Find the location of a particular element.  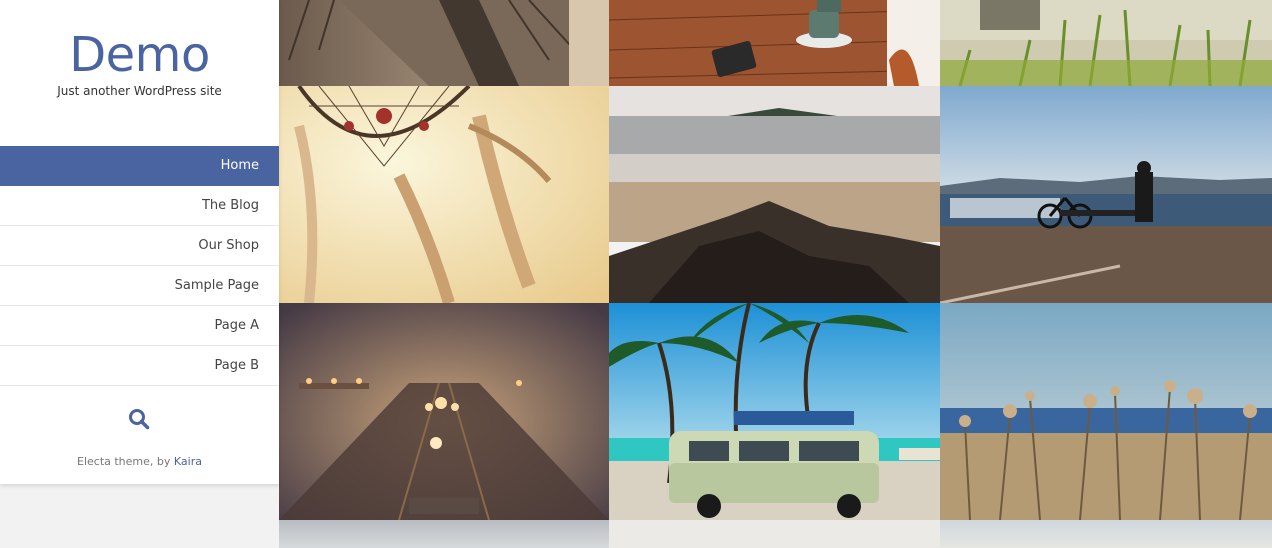

gallery-tile-dreamcatcher is located at coordinates (444, 194).